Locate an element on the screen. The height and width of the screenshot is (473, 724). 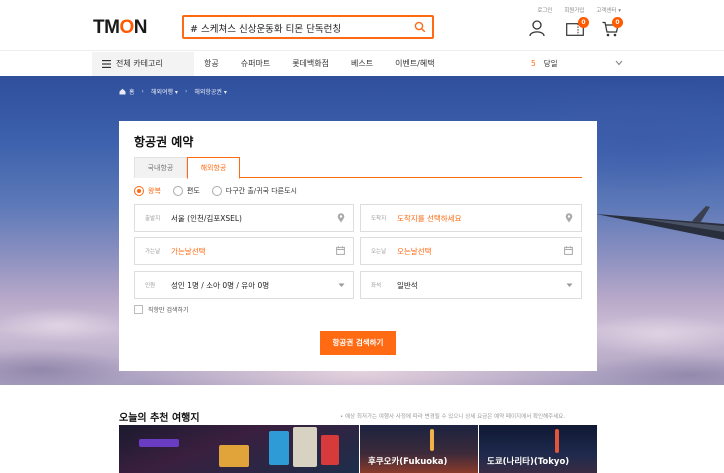
destination-name-fukuoka: 후쿠오카(Fukuoka) is located at coordinates (408, 462).